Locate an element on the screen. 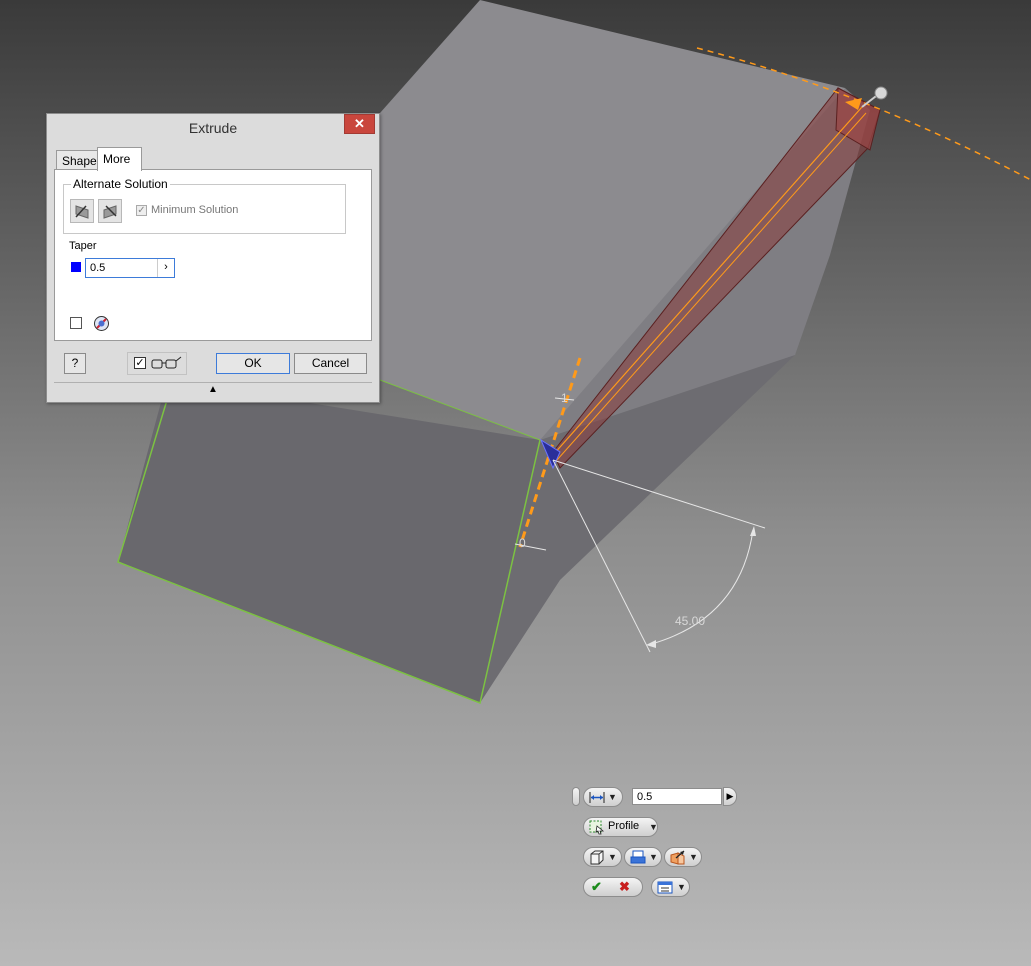  direction-dropdown: ▼ is located at coordinates (683, 857).